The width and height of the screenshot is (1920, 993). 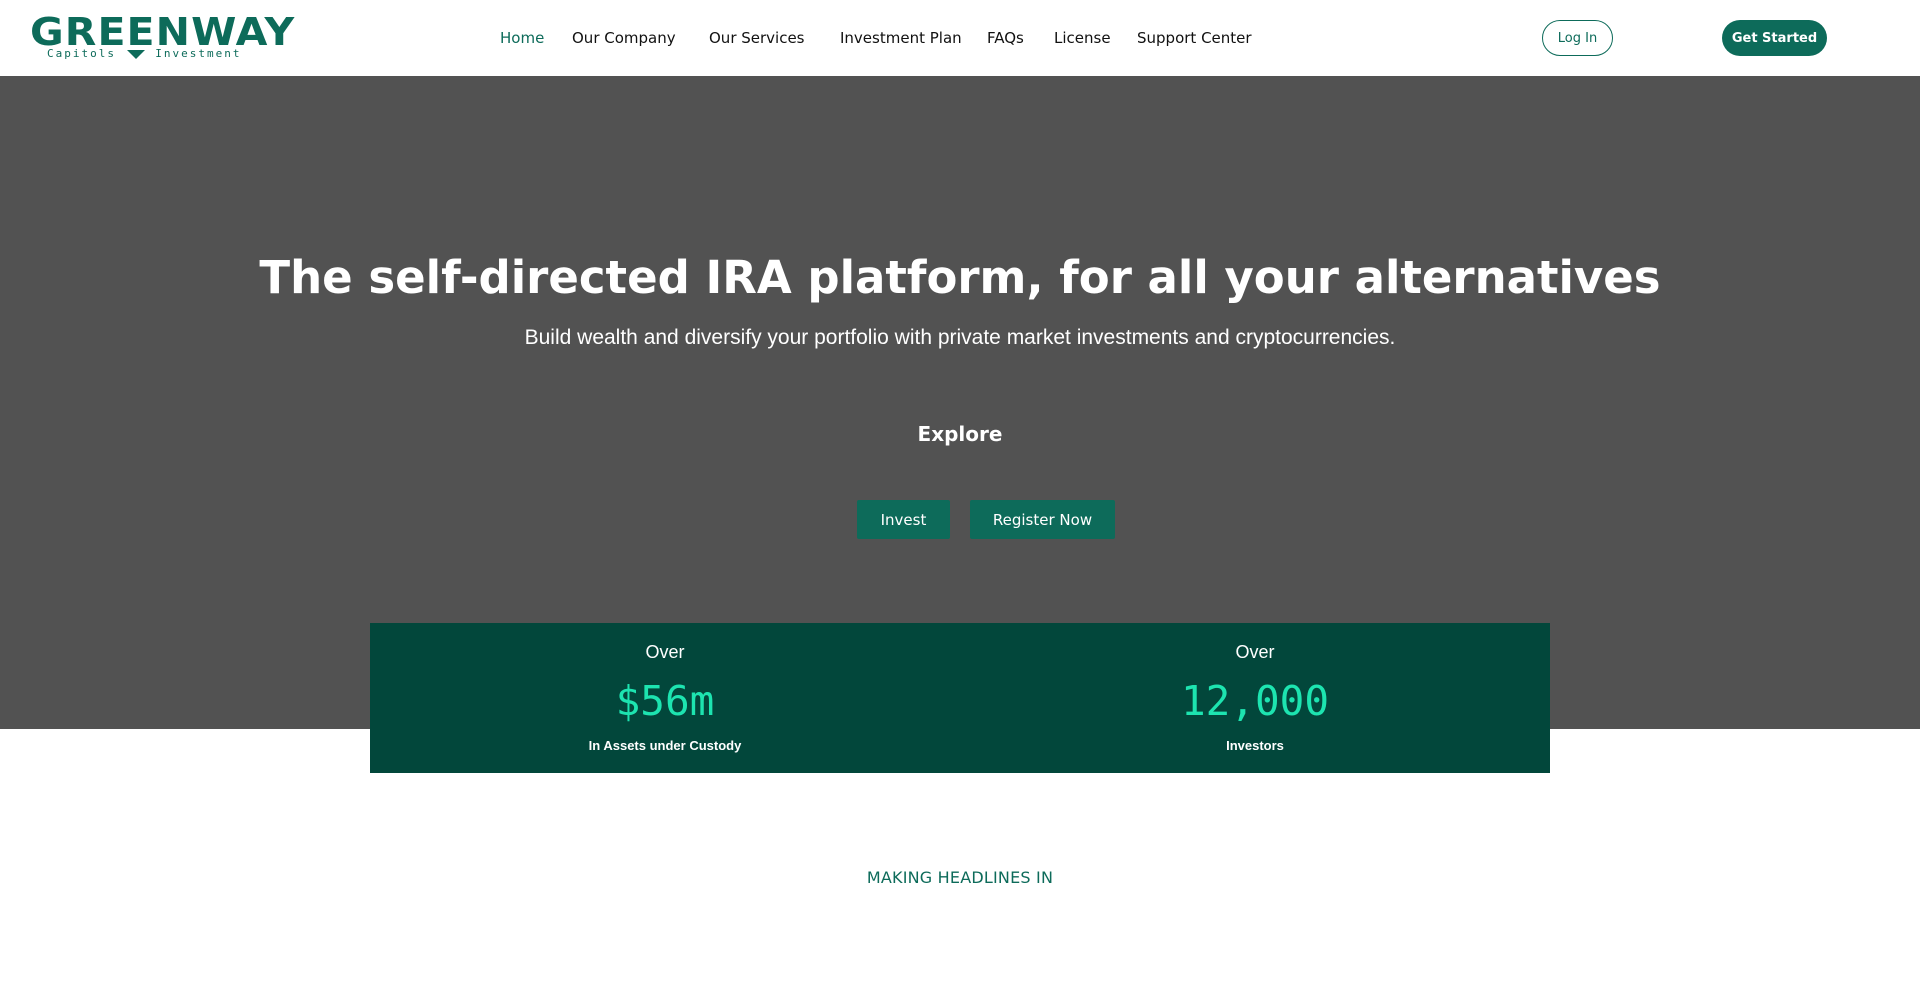 I want to click on explore-heading: Explore, so click(x=960, y=434).